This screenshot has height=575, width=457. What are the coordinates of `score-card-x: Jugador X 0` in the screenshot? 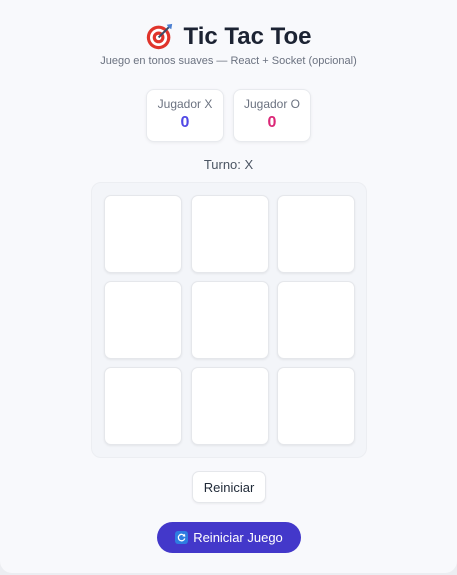 It's located at (185, 115).